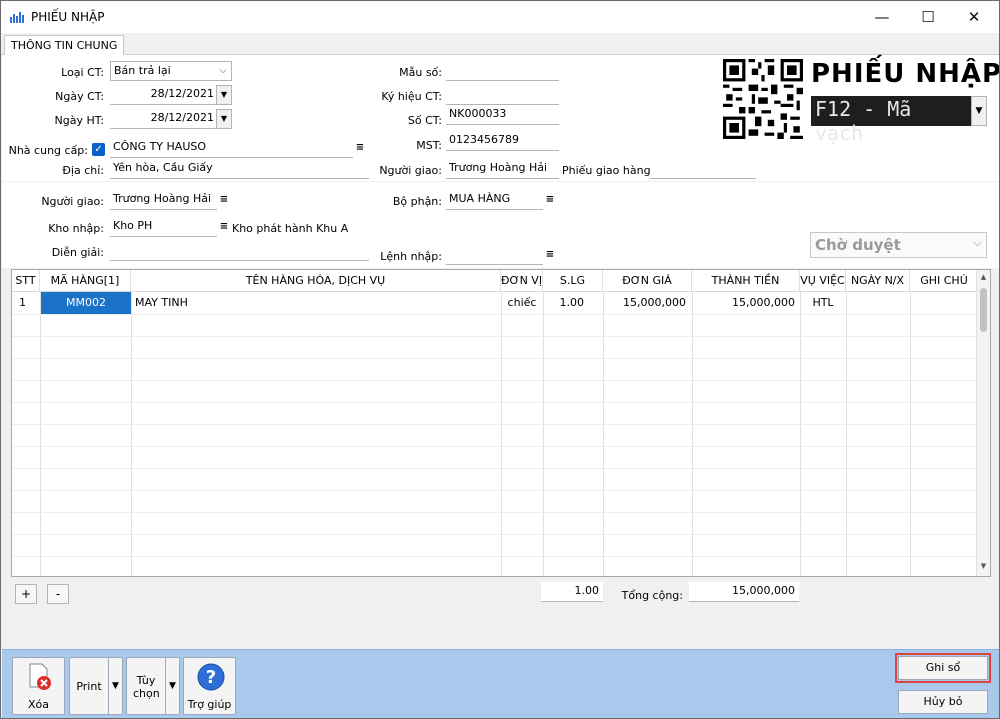  I want to click on status-value: Chờ duyệt, so click(858, 245).